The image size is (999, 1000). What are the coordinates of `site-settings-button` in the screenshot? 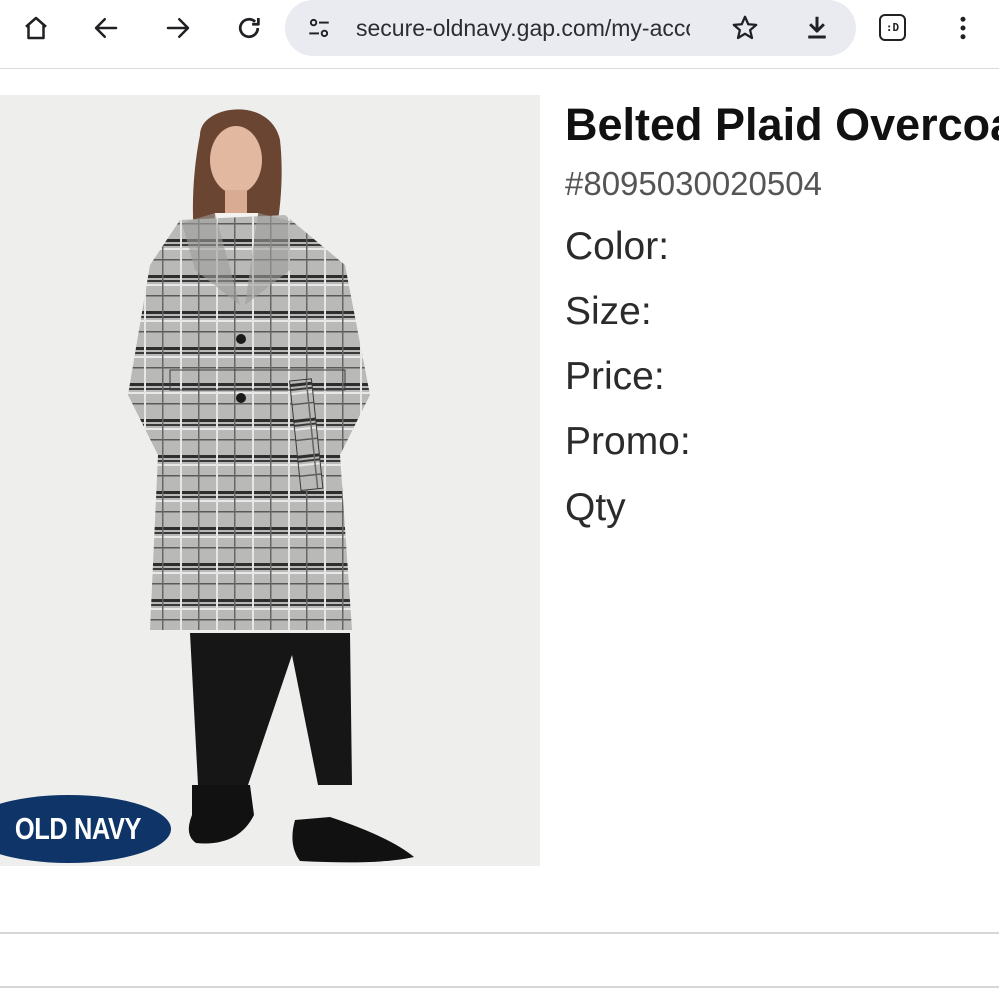 It's located at (319, 28).